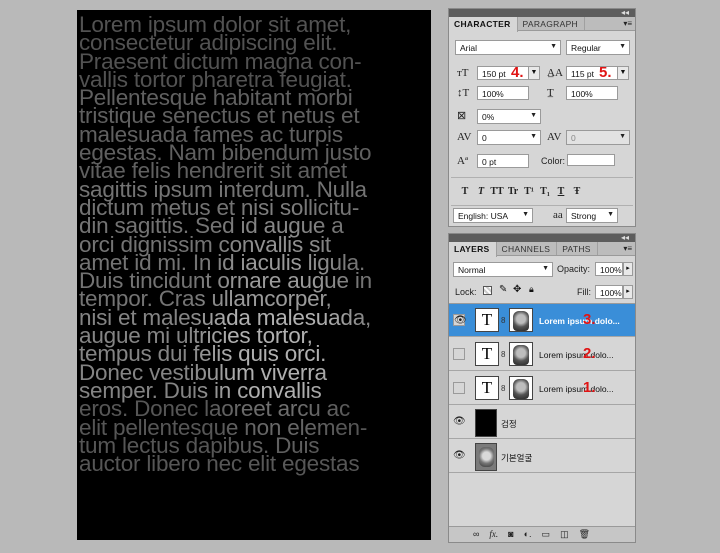  I want to click on font-family-select: Arial ▼, so click(508, 47).